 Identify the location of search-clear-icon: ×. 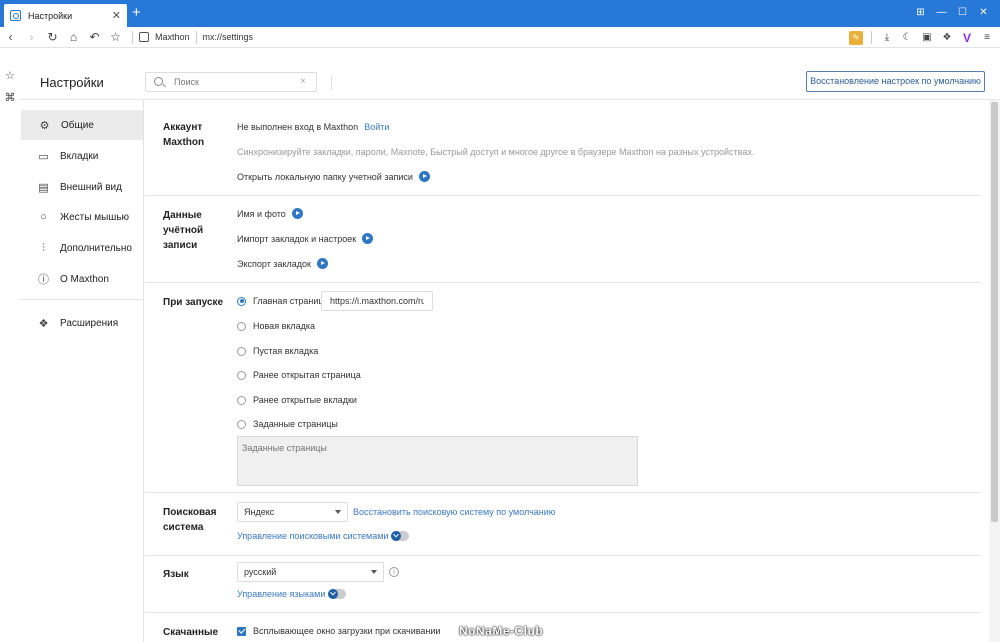
(303, 81).